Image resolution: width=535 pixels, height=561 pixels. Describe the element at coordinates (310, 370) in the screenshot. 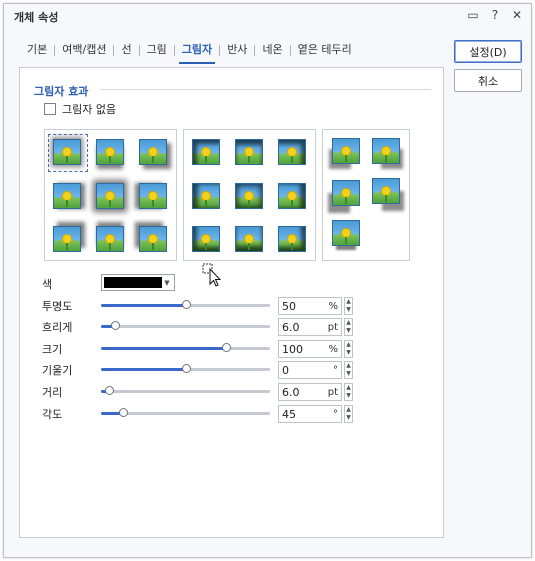

I see `skew-input: 0 °` at that location.